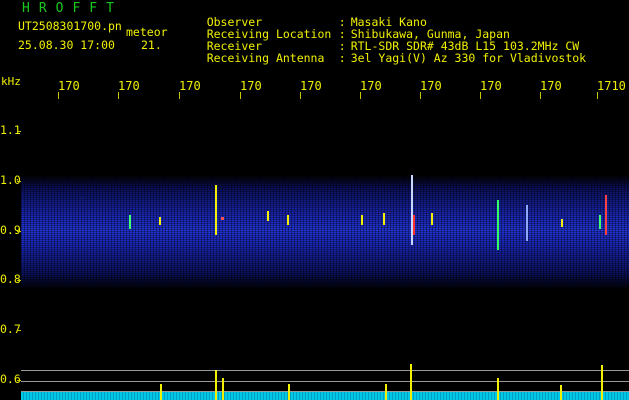 Image resolution: width=629 pixels, height=400 pixels. Describe the element at coordinates (11, 81) in the screenshot. I see `unit-label: kHz` at that location.